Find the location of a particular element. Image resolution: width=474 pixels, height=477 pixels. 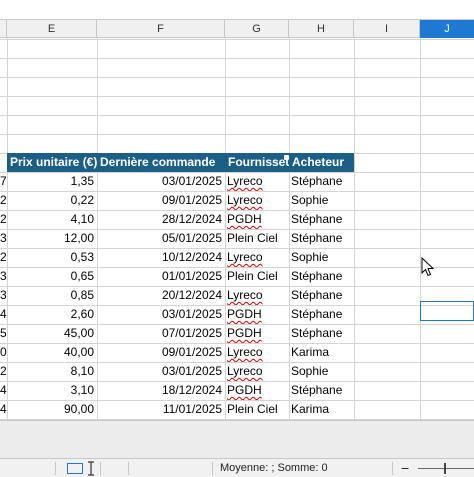

zoom-slider-thumb is located at coordinates (445, 468).